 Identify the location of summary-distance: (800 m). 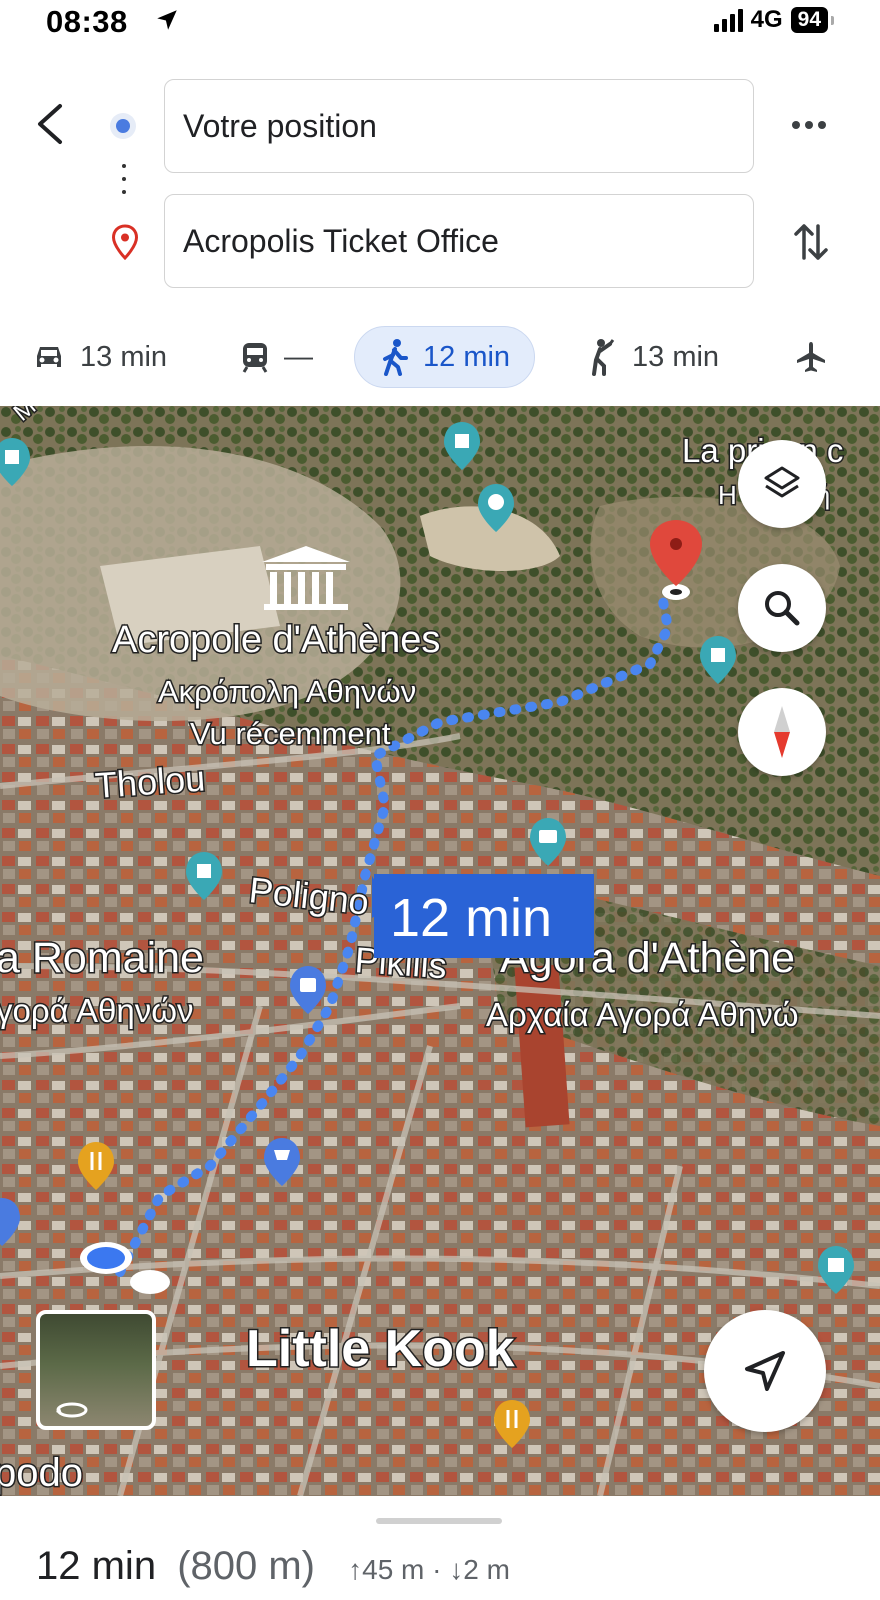
(246, 1566).